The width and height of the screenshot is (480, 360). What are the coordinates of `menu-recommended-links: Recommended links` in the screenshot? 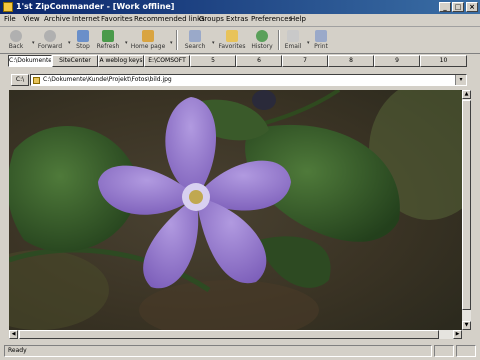 It's located at (169, 19).